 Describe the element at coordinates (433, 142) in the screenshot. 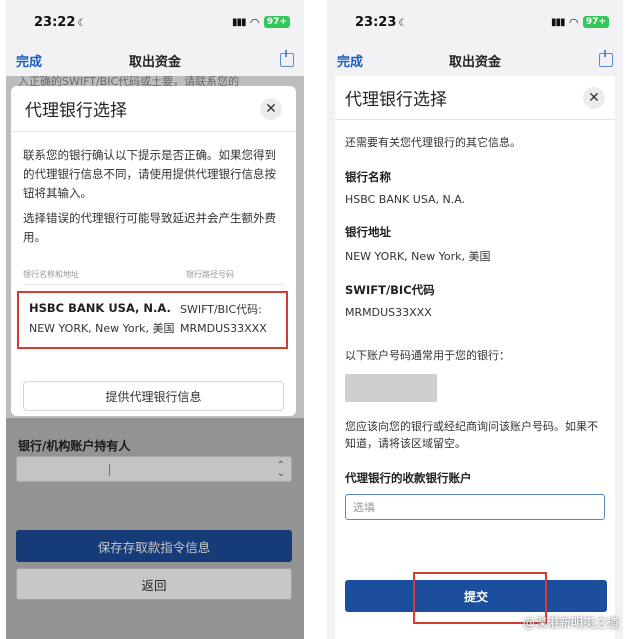

I see `sheet-intro: 还需要有关您代理银行的其它信息。` at that location.